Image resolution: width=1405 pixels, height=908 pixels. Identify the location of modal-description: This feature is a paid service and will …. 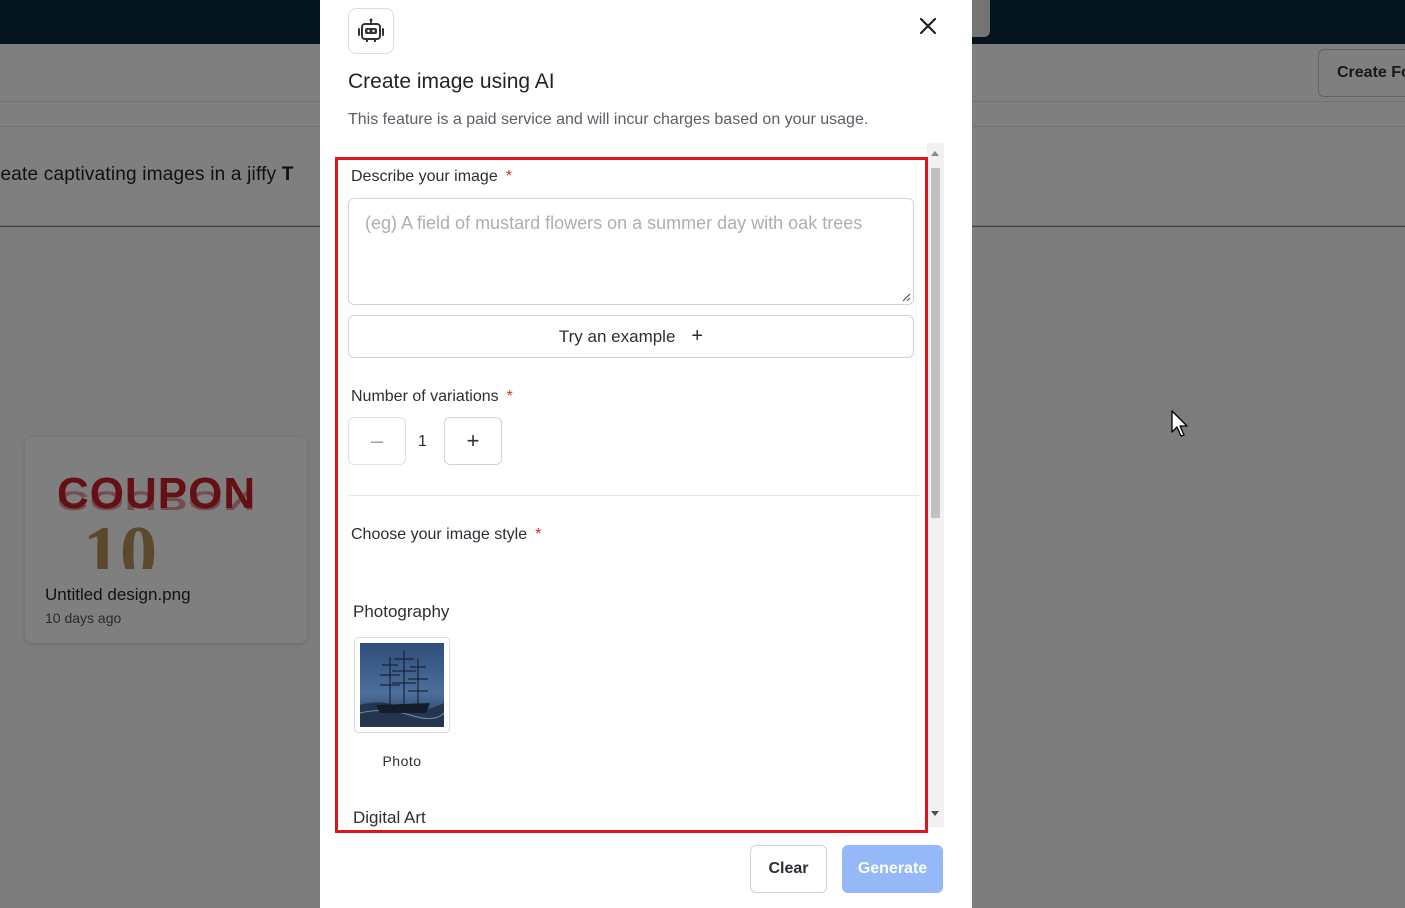
(608, 119).